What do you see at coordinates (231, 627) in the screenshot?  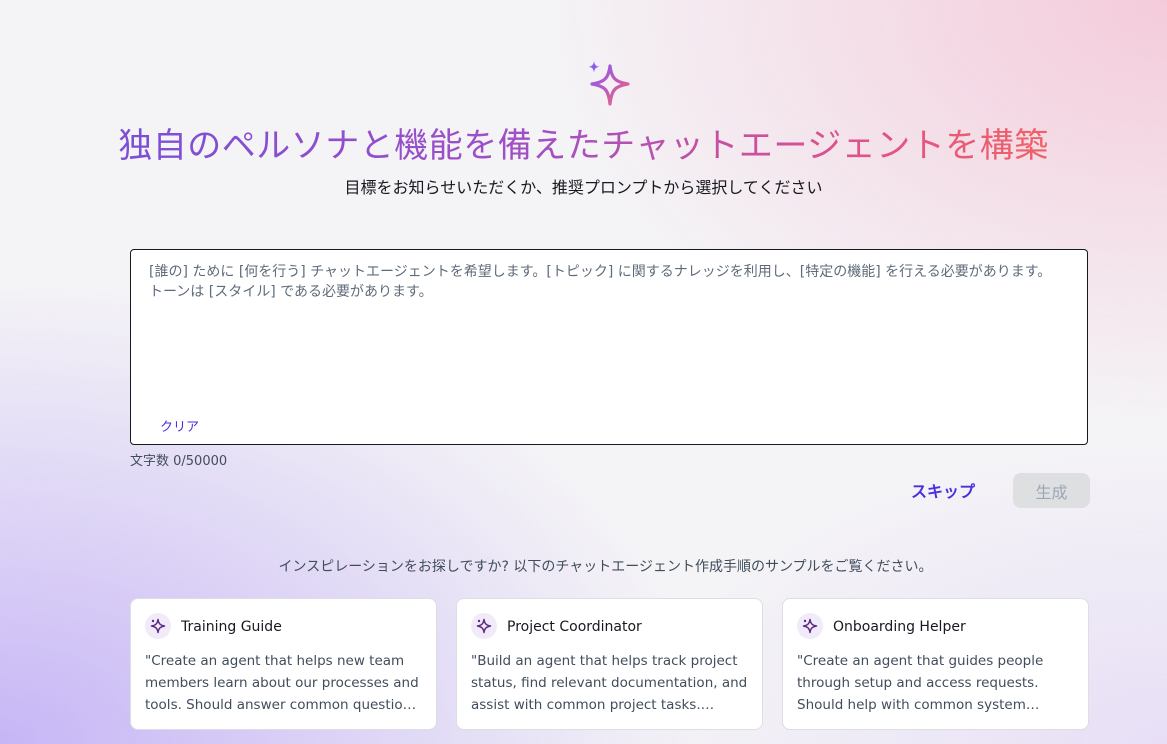 I see `card-title: Training Guide` at bounding box center [231, 627].